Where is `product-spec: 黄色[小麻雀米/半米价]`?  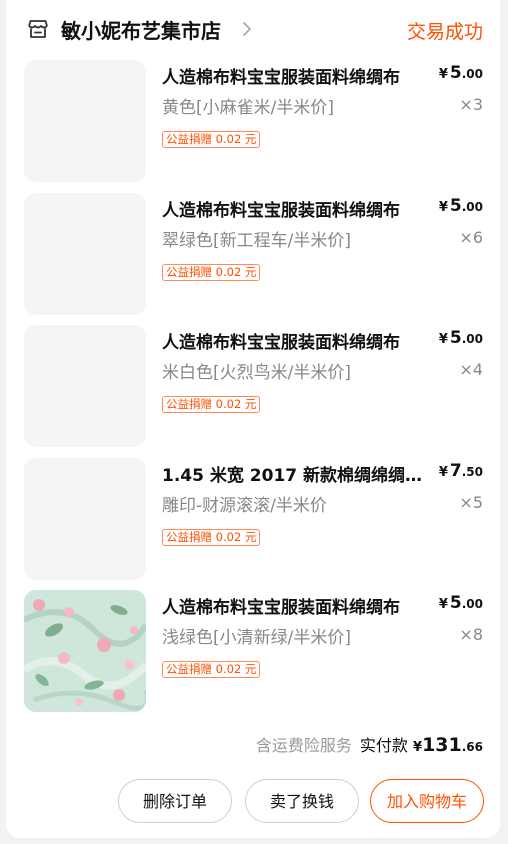
product-spec: 黄色[小麻雀米/半米价] is located at coordinates (248, 108).